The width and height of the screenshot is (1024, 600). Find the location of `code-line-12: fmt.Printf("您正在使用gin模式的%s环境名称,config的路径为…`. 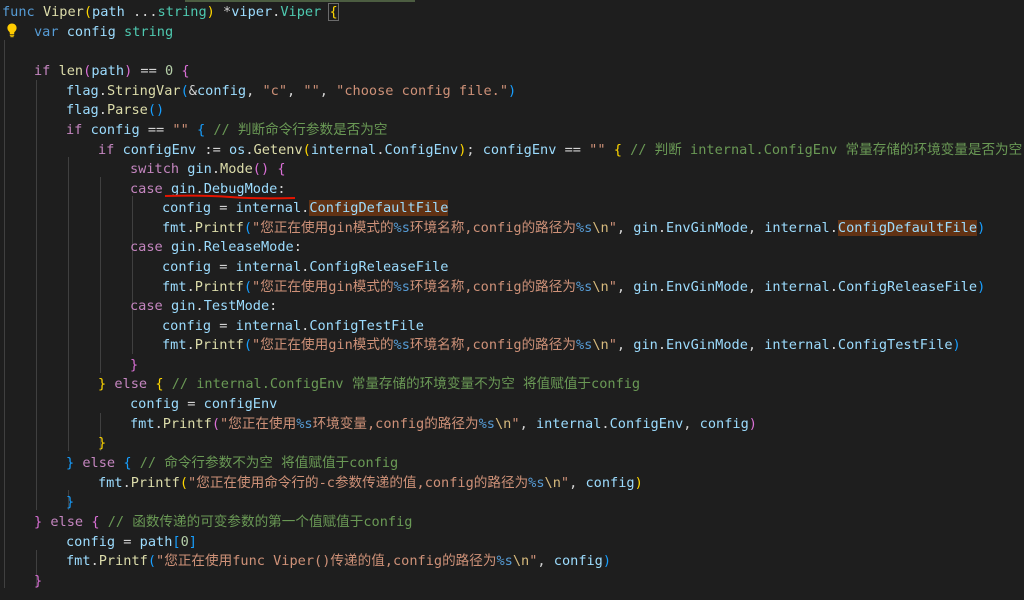

code-line-12: fmt.Printf("您正在使用gin模式的%s环境名称,config的路径为… is located at coordinates (573, 229).